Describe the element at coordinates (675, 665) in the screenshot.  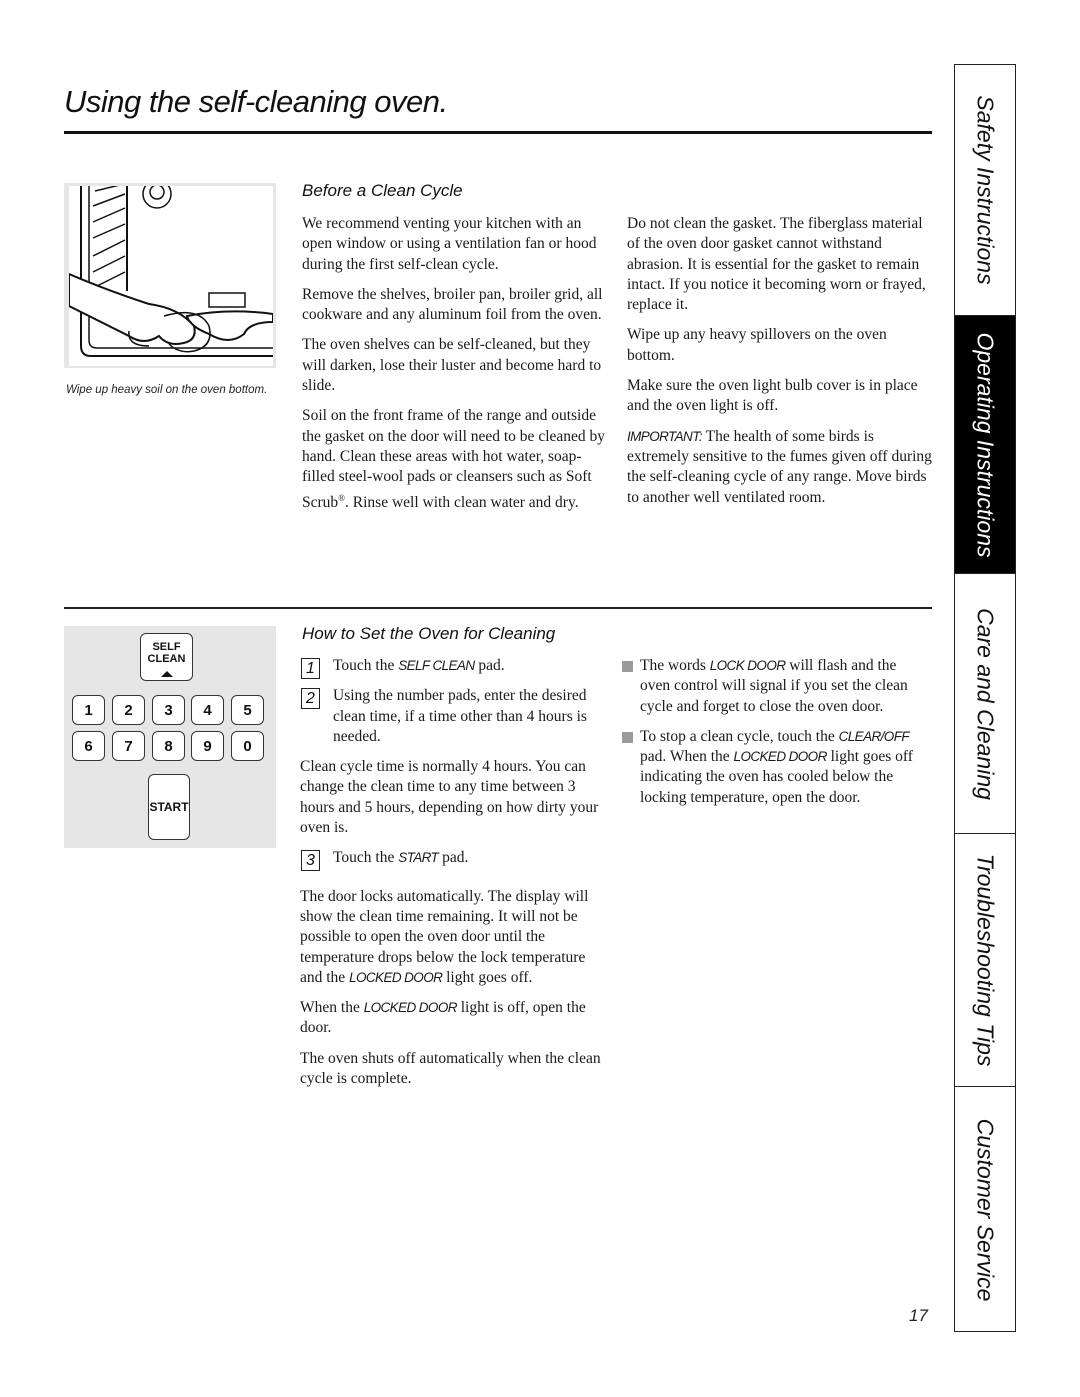
I see `text: The words` at that location.